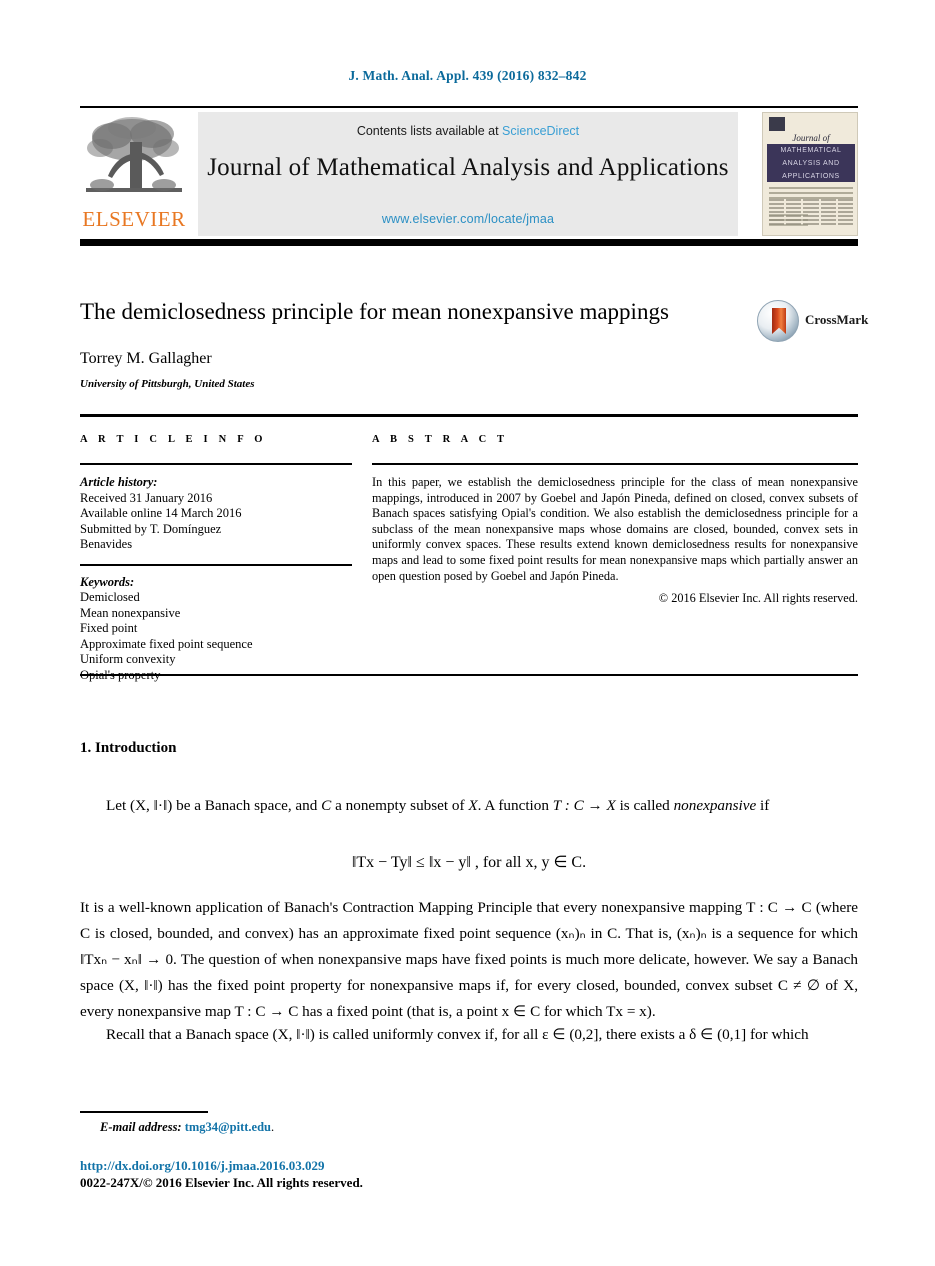  I want to click on cover-journal-word: Journal of, so click(811, 138).